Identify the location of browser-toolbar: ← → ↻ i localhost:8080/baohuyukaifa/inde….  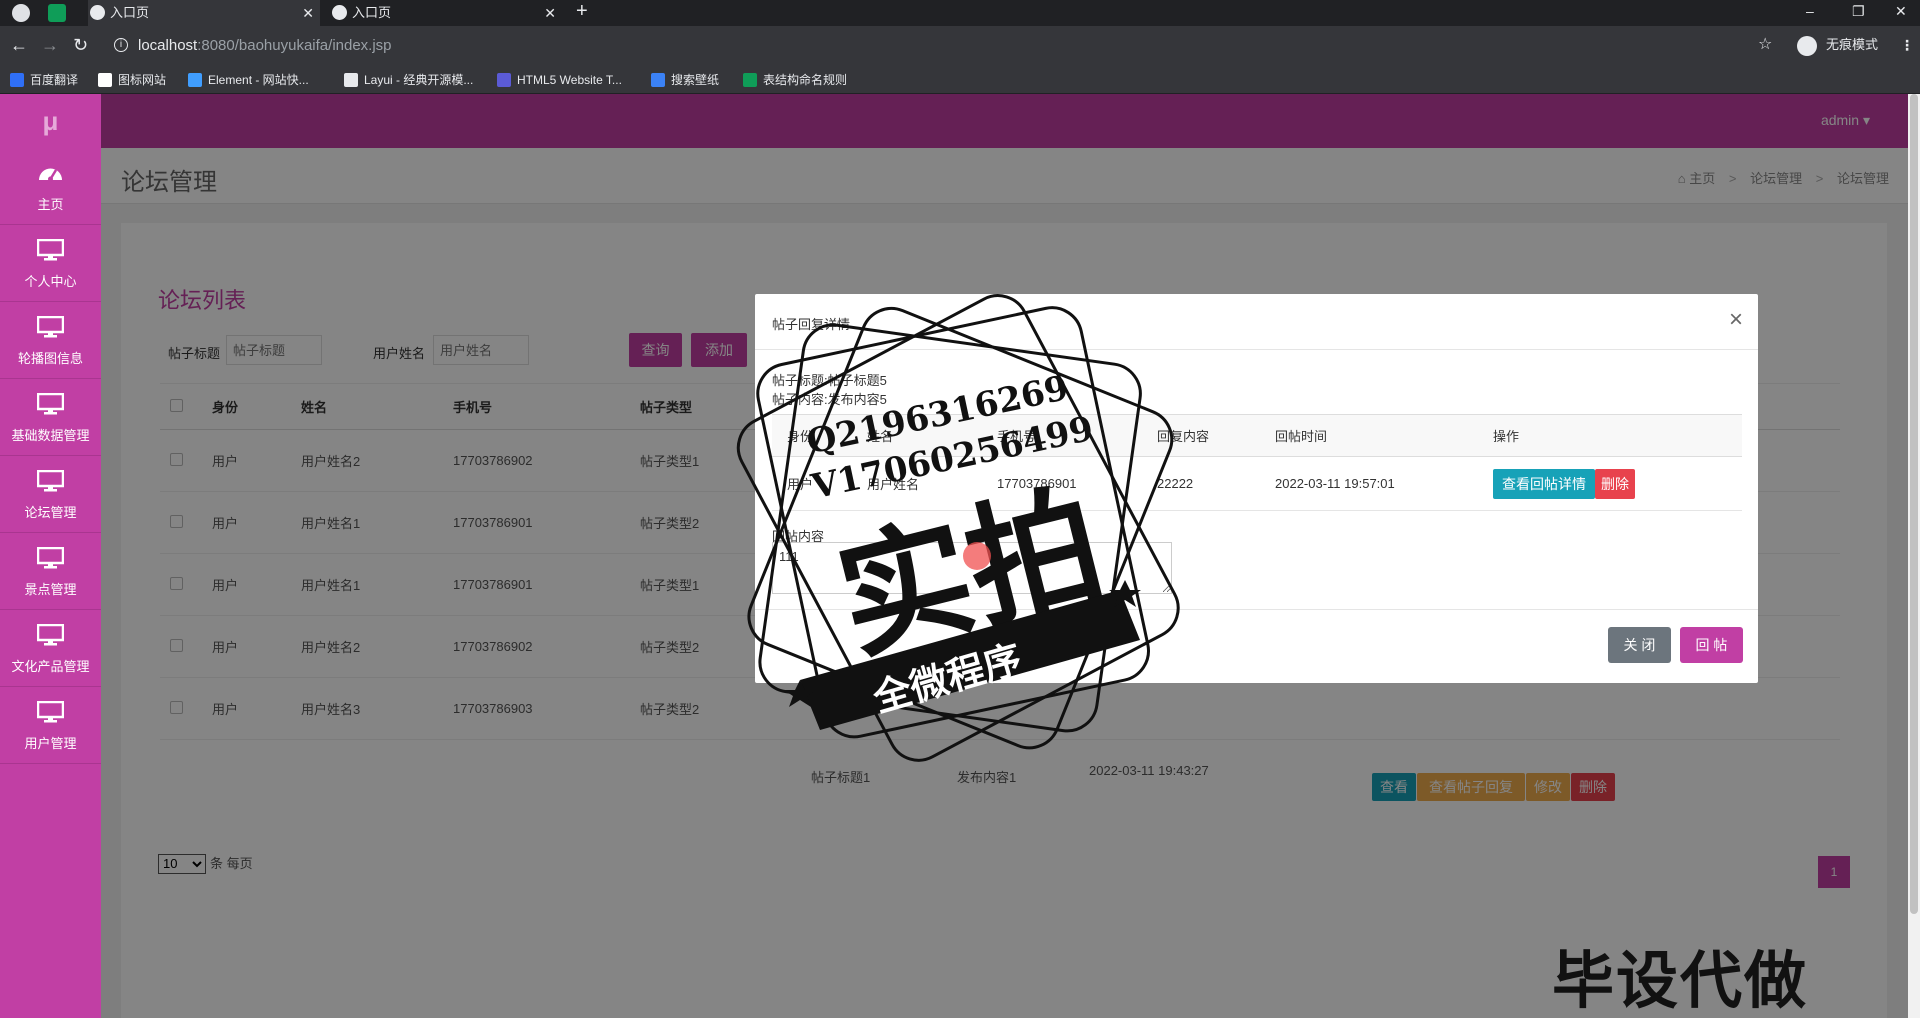
(960, 46).